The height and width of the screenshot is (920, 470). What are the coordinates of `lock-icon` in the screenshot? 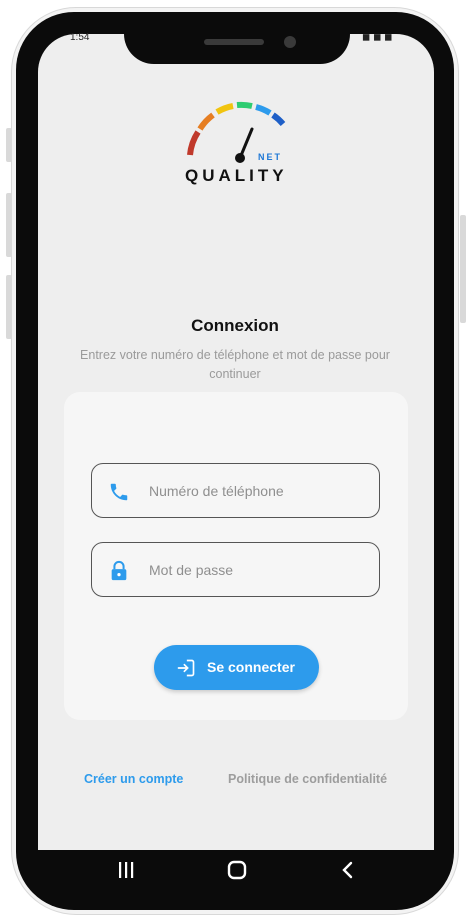 It's located at (119, 570).